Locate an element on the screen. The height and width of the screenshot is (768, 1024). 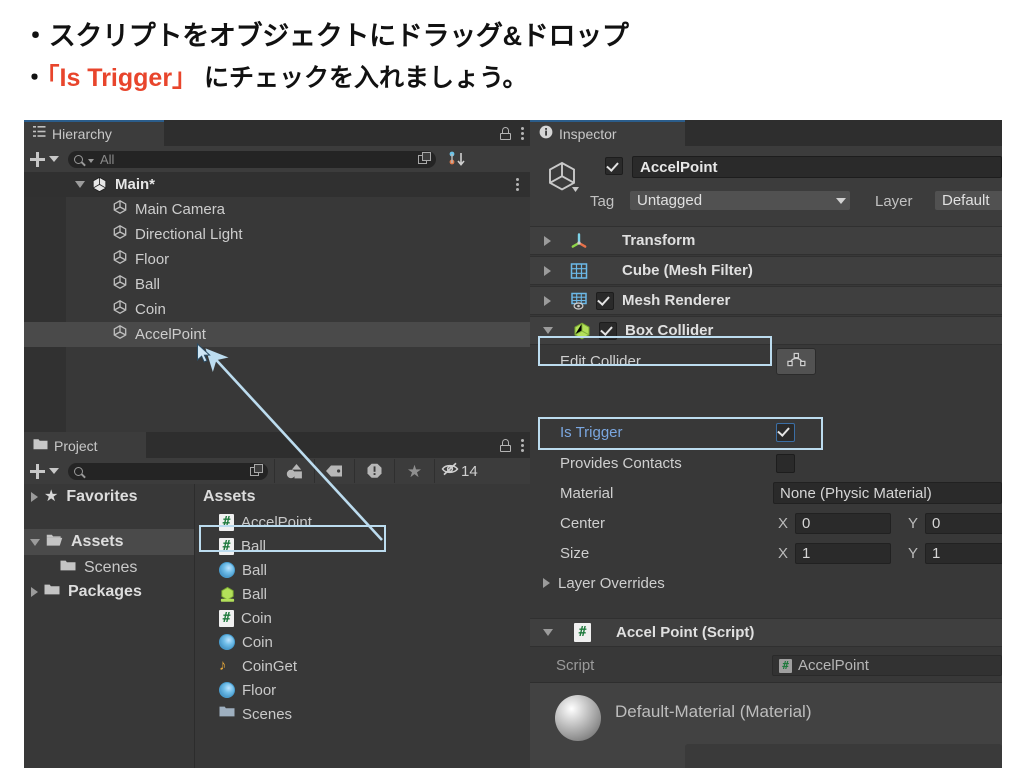
project-search-input is located at coordinates (168, 471).